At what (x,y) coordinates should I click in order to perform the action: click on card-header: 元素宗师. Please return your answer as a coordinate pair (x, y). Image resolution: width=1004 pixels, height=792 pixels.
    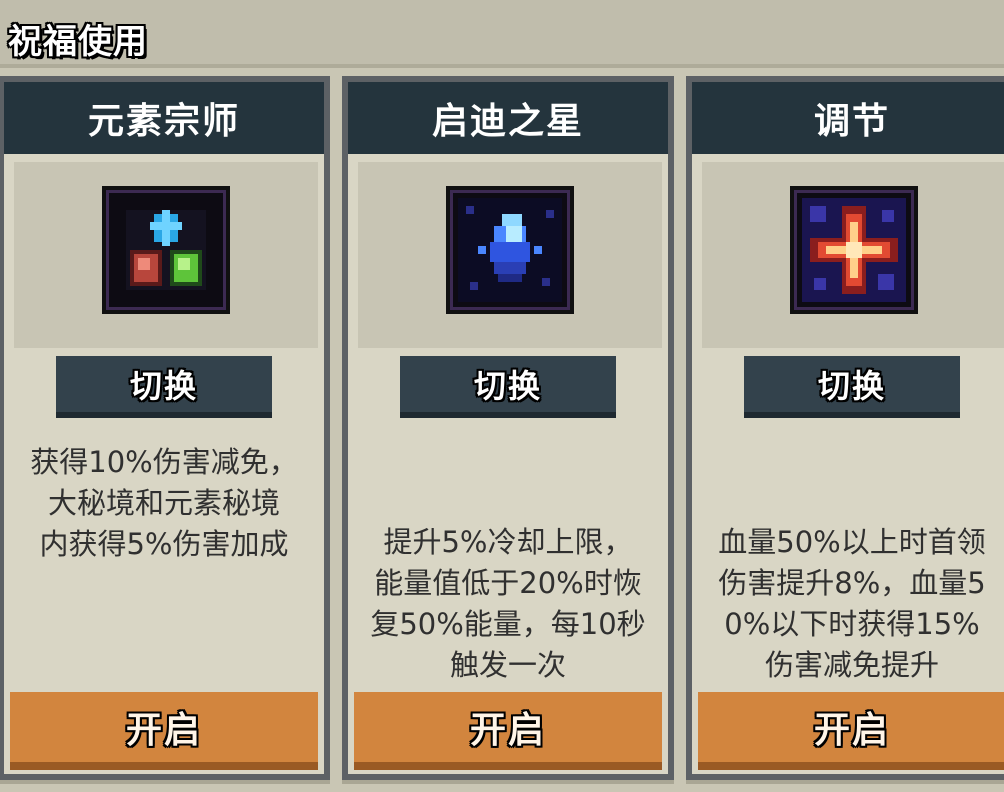
    Looking at the image, I should click on (164, 118).